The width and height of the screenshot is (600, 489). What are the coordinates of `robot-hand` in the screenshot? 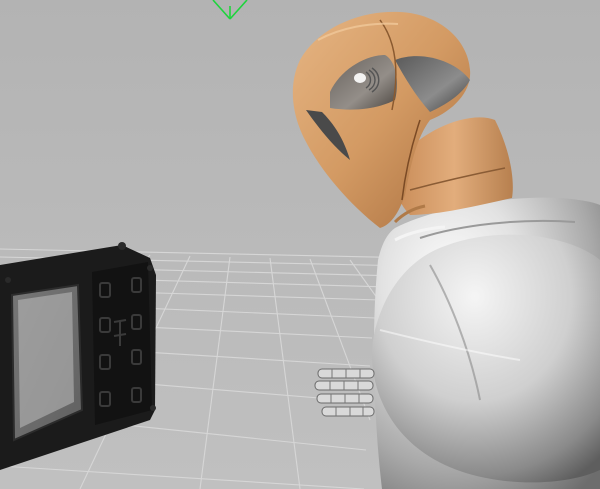 It's located at (344, 392).